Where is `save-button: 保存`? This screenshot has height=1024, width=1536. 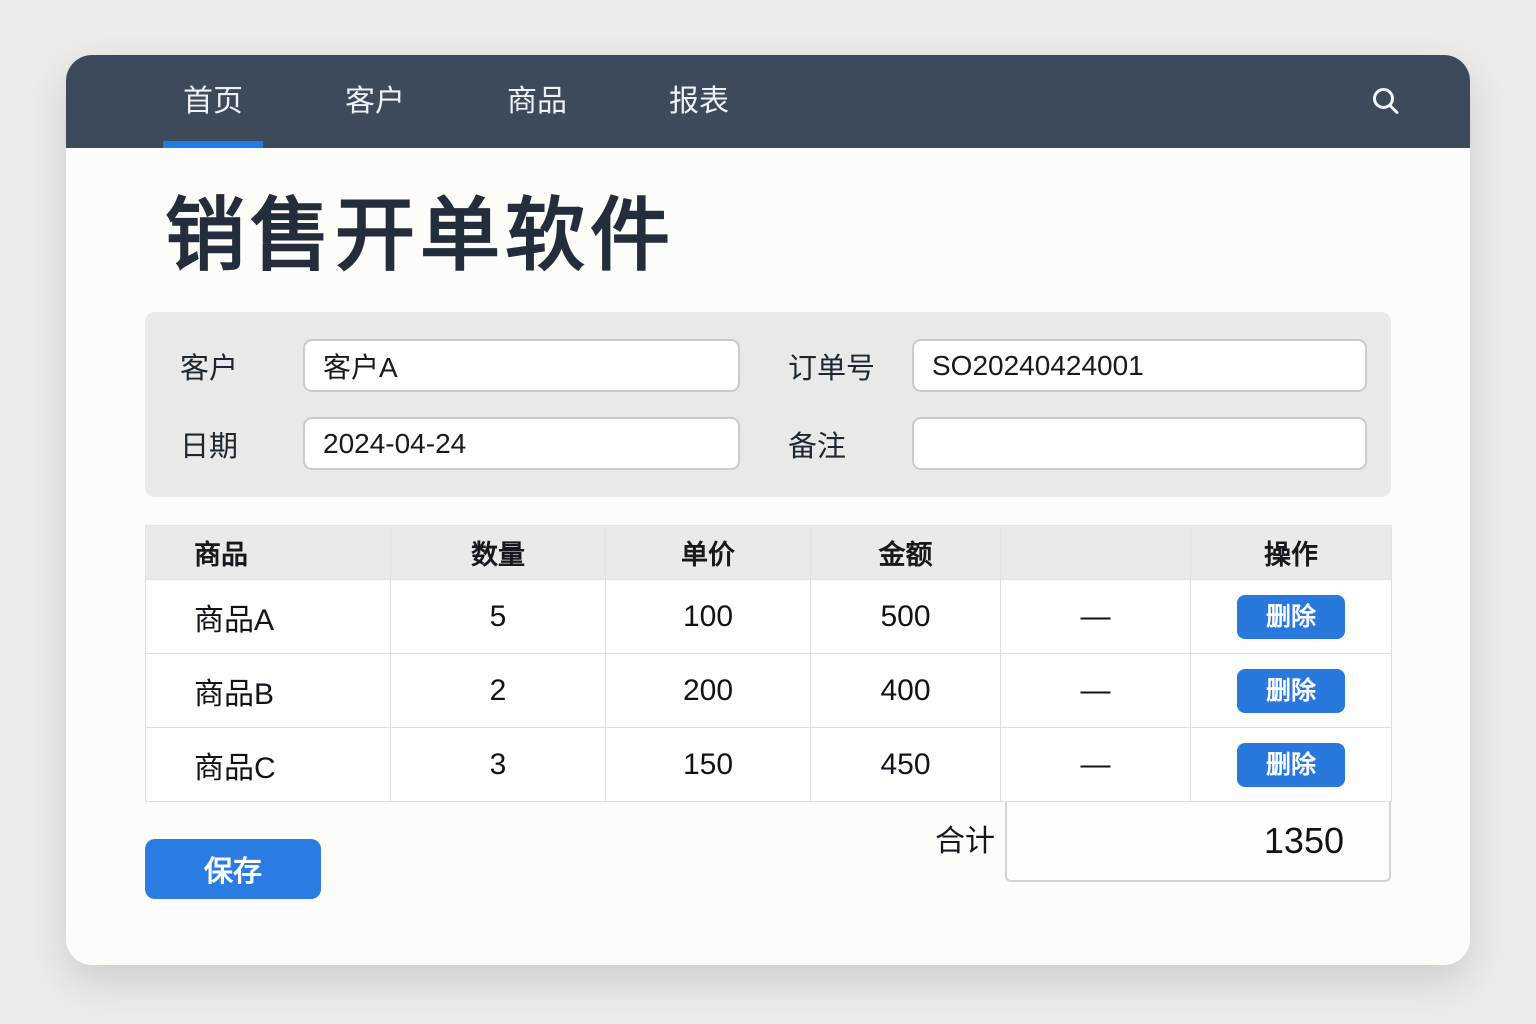 save-button: 保存 is located at coordinates (233, 869).